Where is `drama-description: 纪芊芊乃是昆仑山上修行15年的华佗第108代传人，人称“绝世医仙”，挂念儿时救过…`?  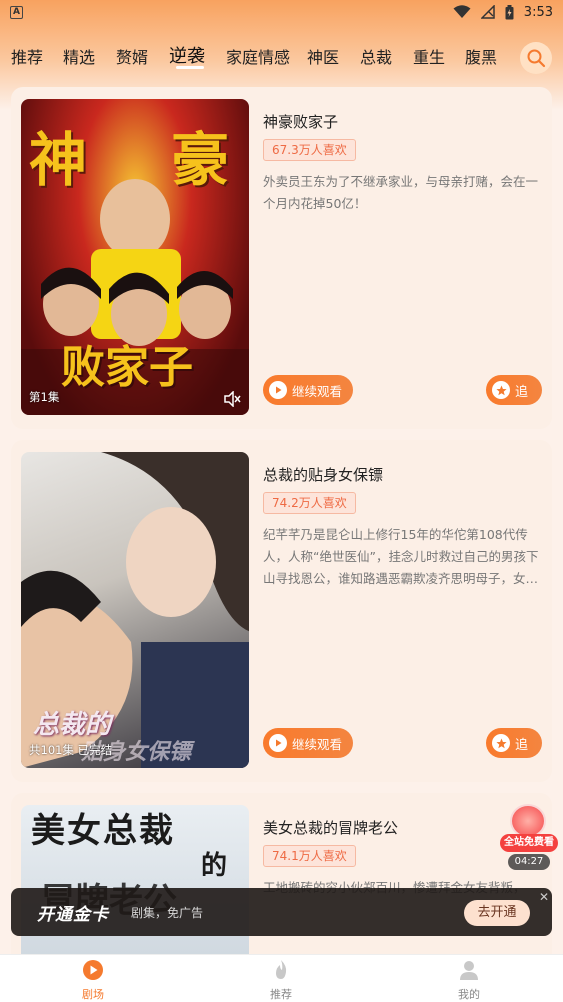
drama-description: 纪芊芊乃是昆仑山上修行15年的华佗第108代传人，人称“绝世医仙”，挂念儿时救过… is located at coordinates (401, 556).